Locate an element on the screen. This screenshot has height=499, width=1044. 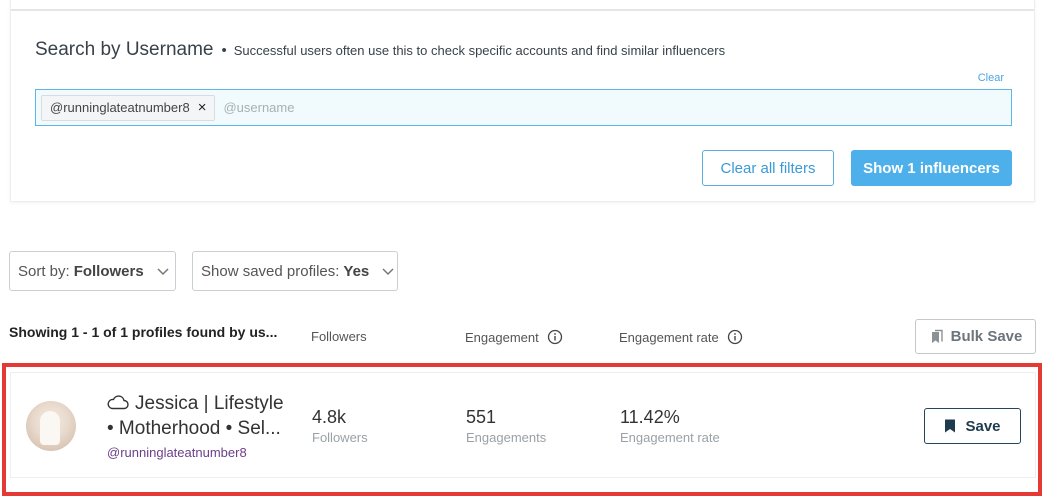
save-button: Save is located at coordinates (972, 426).